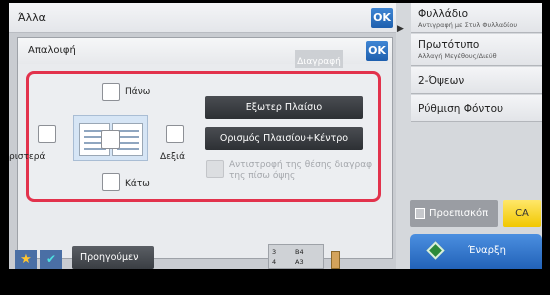  I want to click on panel-item-original: Πρωτότυπο Αλλαγή Μεγέθους/Διεύθ, so click(476, 50).